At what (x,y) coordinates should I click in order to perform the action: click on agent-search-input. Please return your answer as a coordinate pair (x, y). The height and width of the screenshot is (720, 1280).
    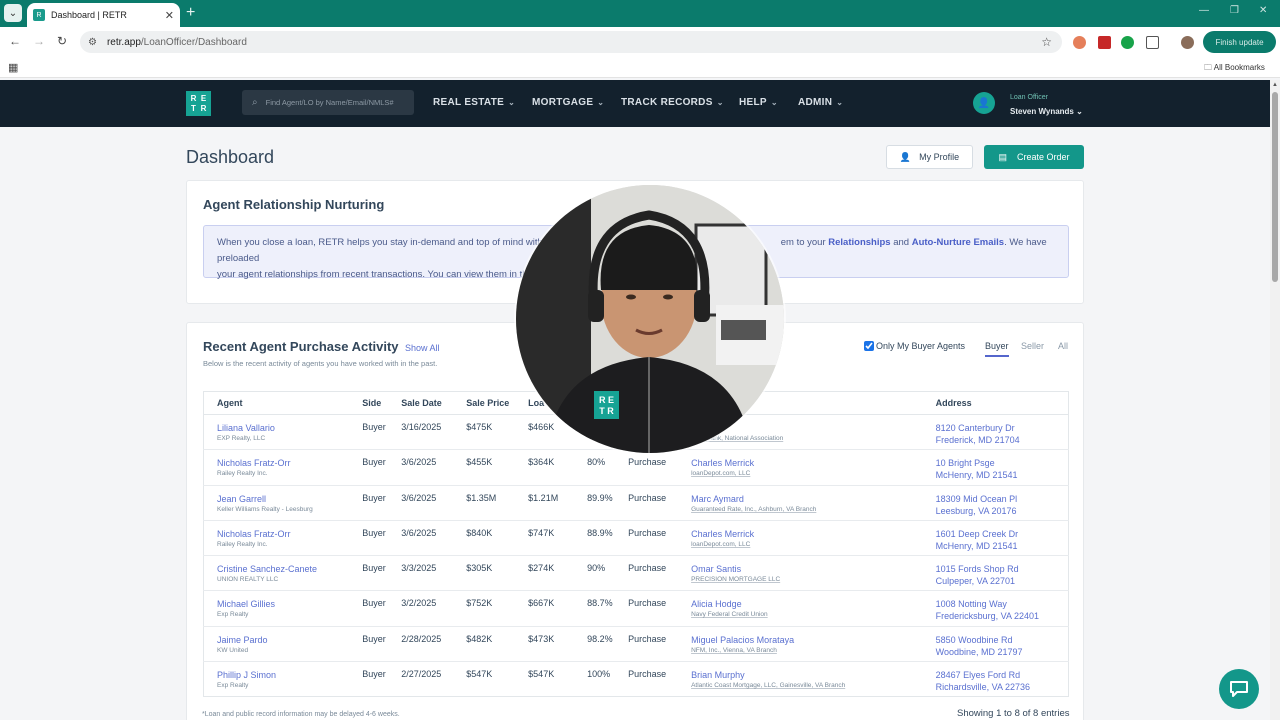
    Looking at the image, I should click on (335, 102).